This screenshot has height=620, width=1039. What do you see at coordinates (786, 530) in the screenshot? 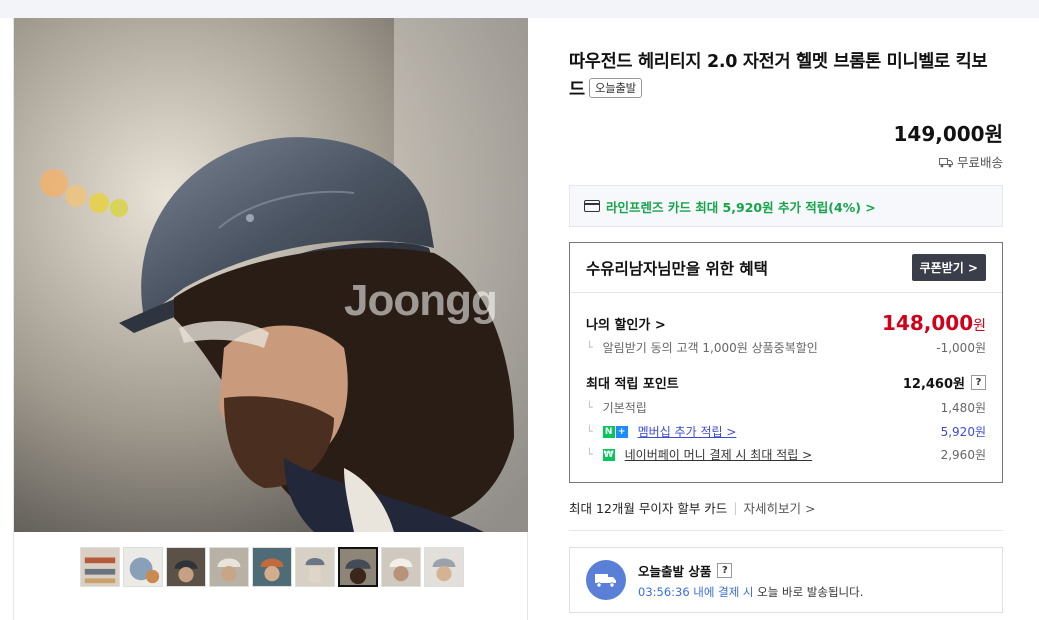
I see `divider` at bounding box center [786, 530].